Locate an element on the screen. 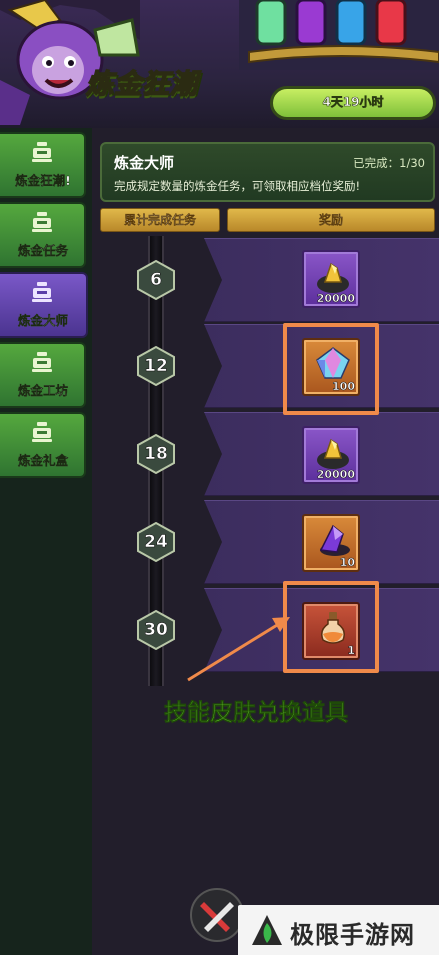 The height and width of the screenshot is (955, 439). tab-label: 炼金工坊 is located at coordinates (42, 390).